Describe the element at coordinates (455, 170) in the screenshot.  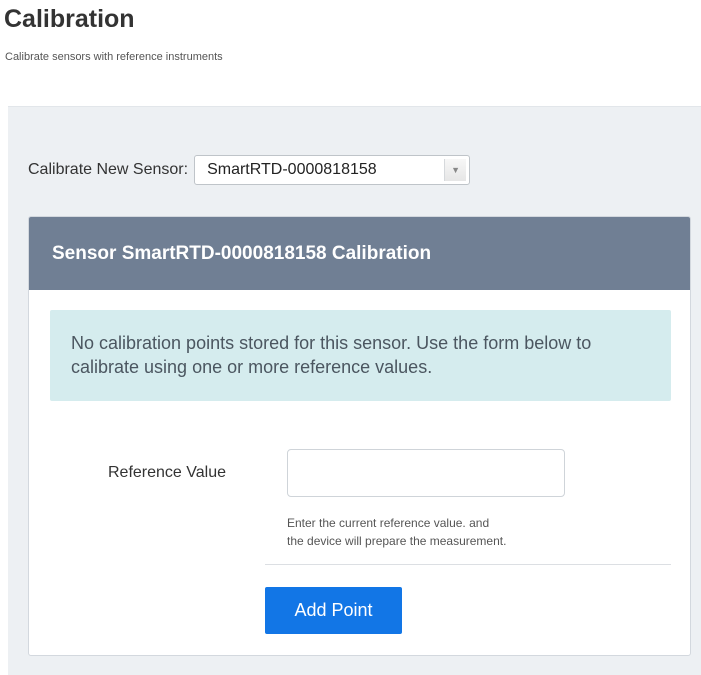
I see `triangle-down-icon: ▼` at that location.